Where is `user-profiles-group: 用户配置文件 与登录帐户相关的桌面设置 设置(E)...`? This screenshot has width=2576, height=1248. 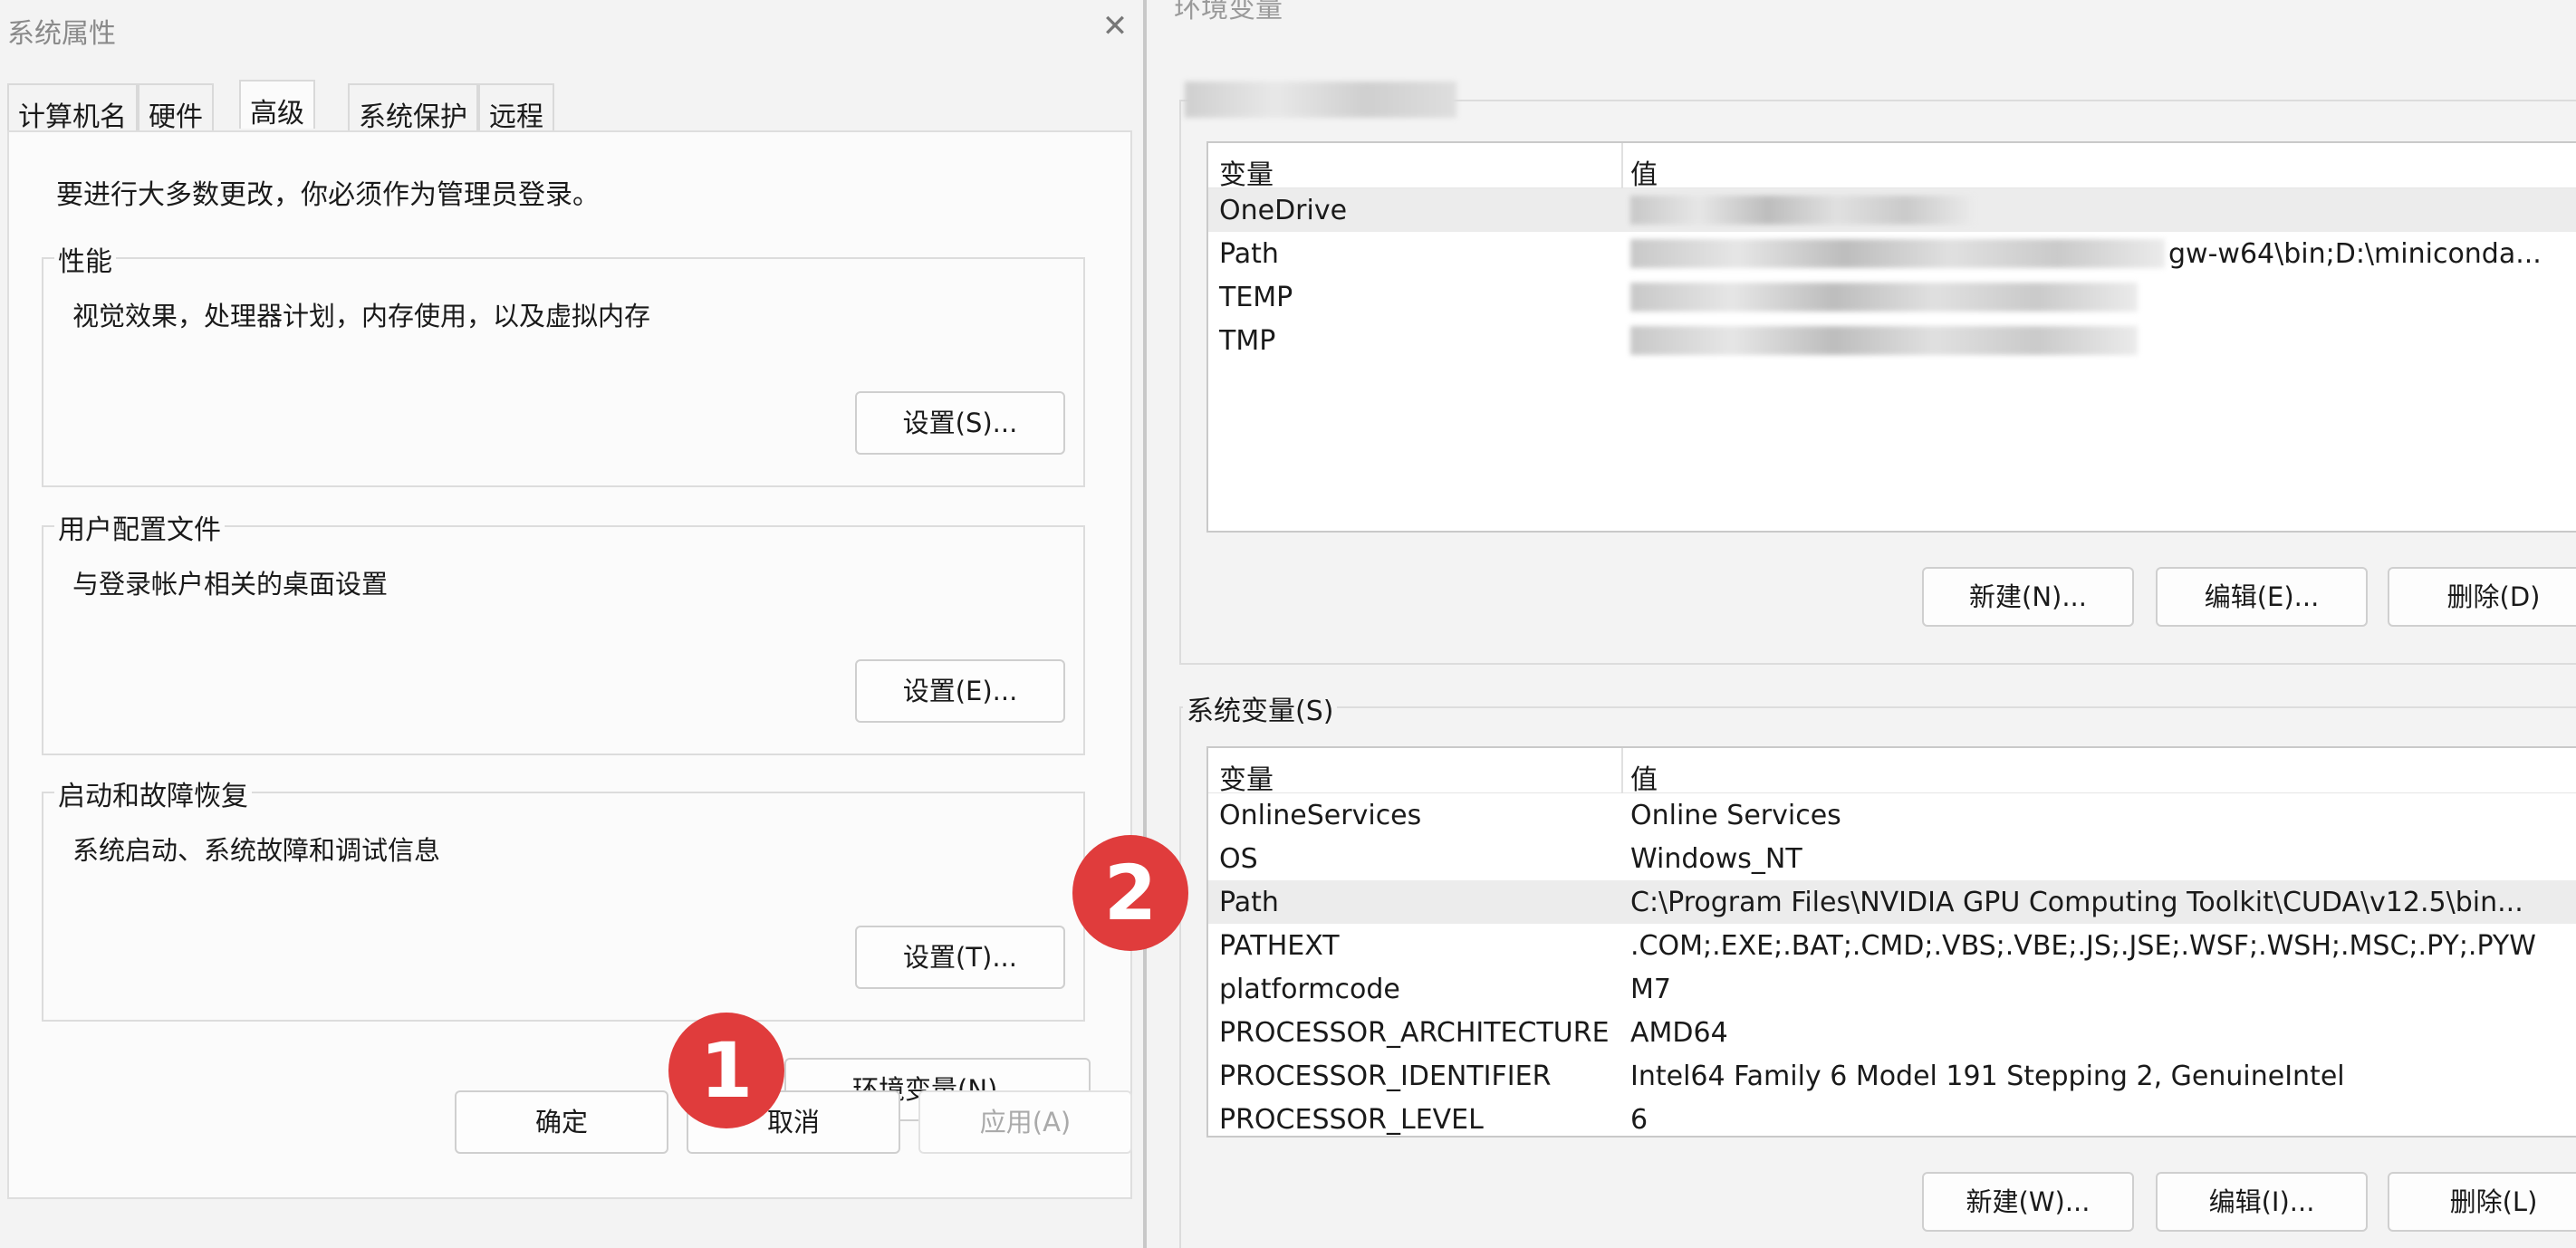
user-profiles-group: 用户配置文件 与登录帐户相关的桌面设置 设置(E)... is located at coordinates (563, 631).